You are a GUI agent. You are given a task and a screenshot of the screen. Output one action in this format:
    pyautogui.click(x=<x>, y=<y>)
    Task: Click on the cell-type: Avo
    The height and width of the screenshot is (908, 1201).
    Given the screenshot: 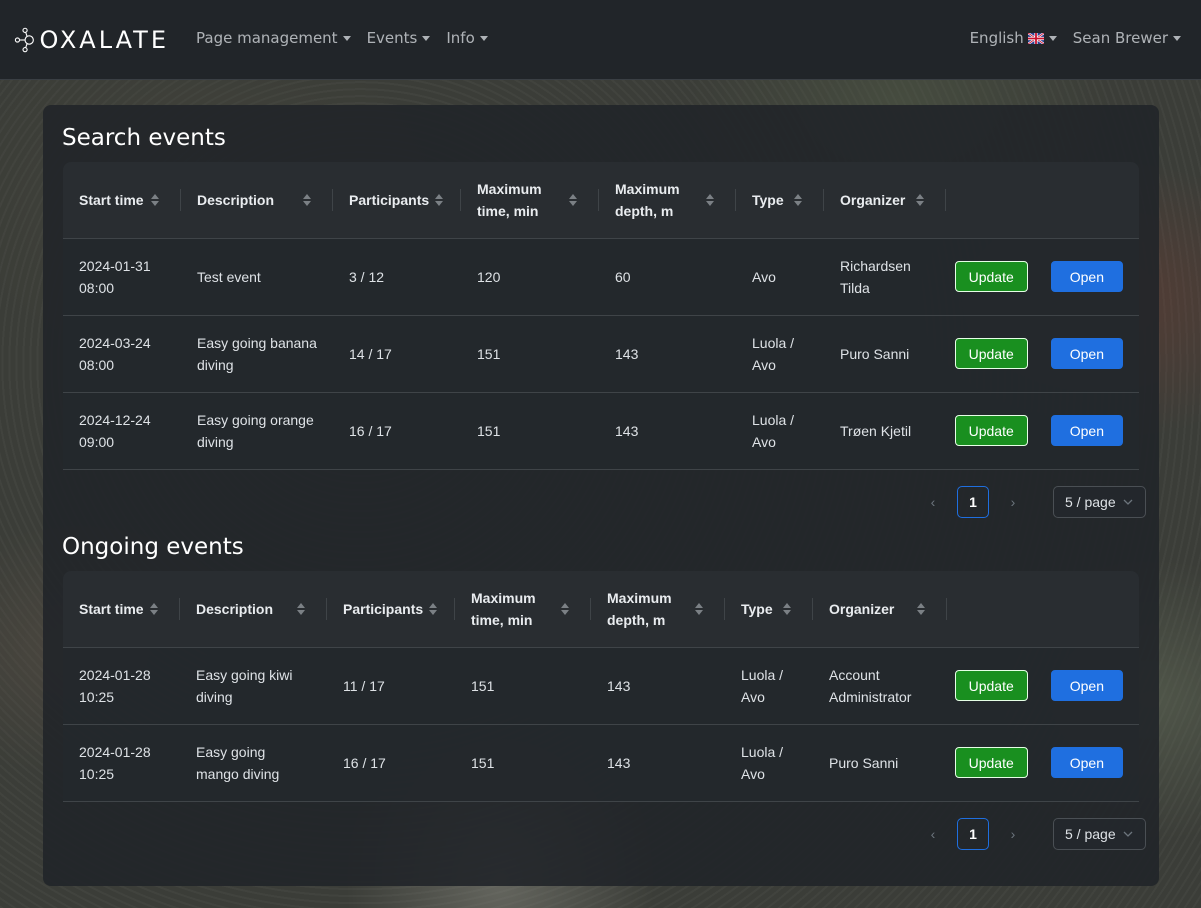 What is the action you would take?
    pyautogui.click(x=780, y=277)
    